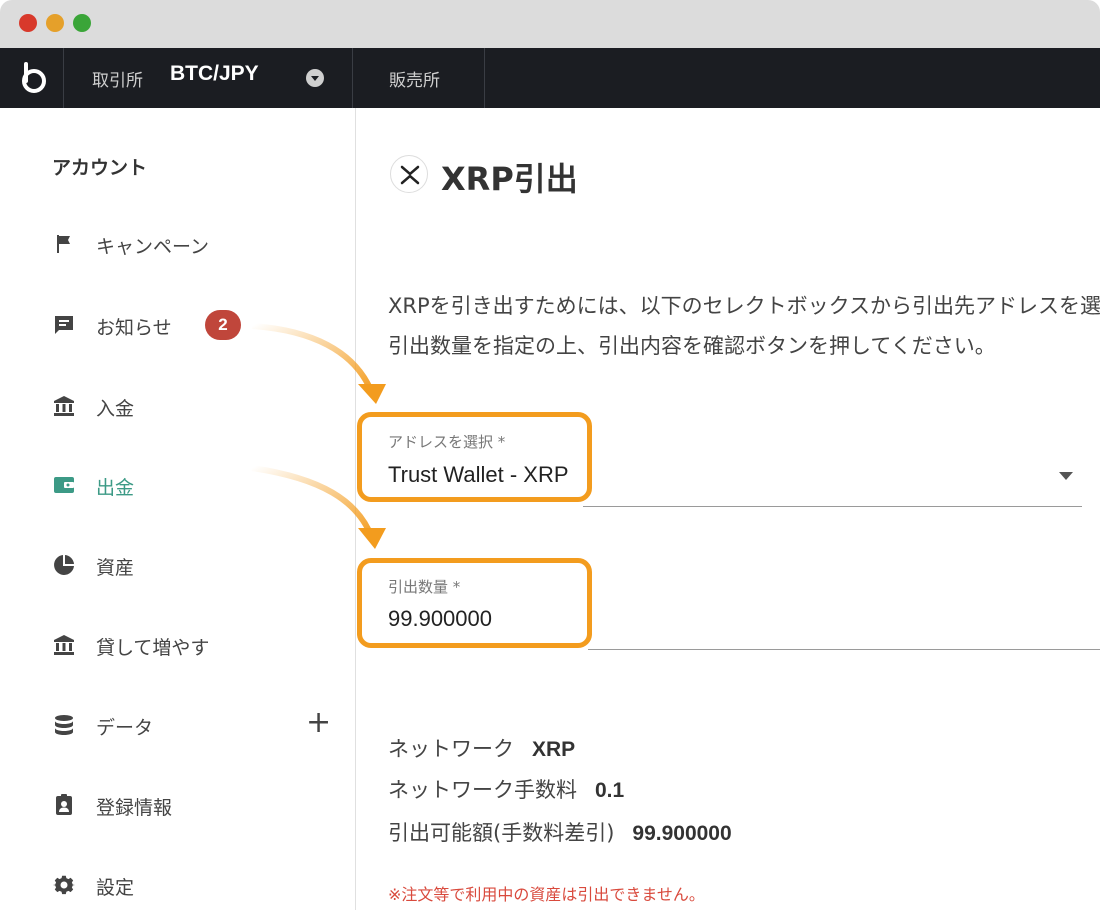 Image resolution: width=1100 pixels, height=910 pixels. I want to click on wallet-icon, so click(64, 485).